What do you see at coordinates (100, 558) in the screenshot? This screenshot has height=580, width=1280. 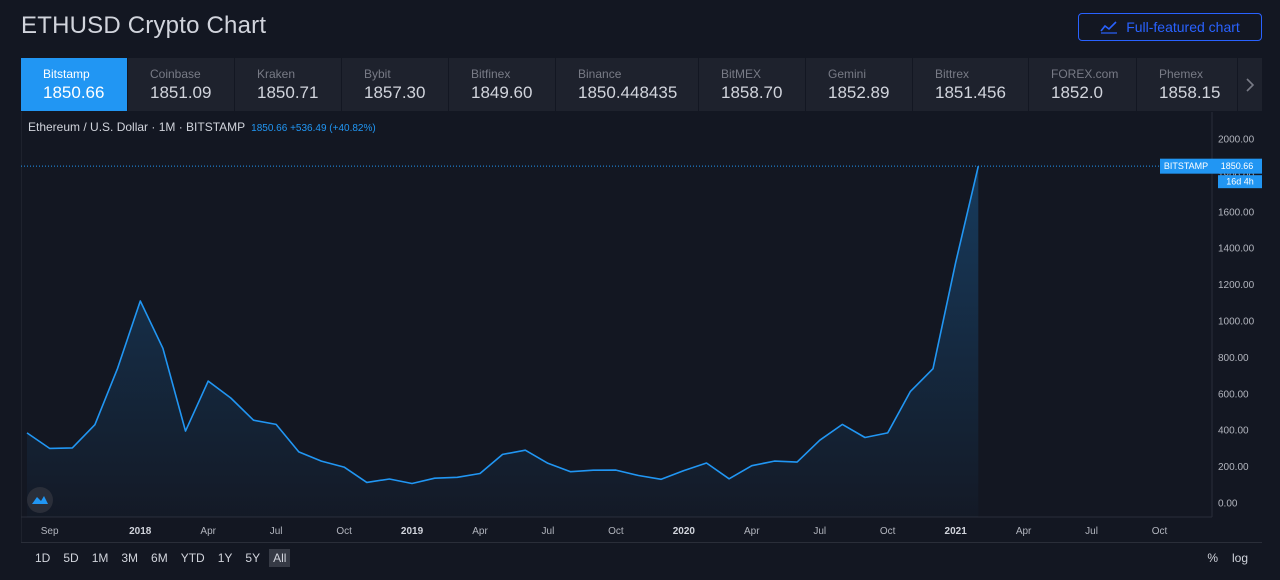 I see `range-1m: 1M` at bounding box center [100, 558].